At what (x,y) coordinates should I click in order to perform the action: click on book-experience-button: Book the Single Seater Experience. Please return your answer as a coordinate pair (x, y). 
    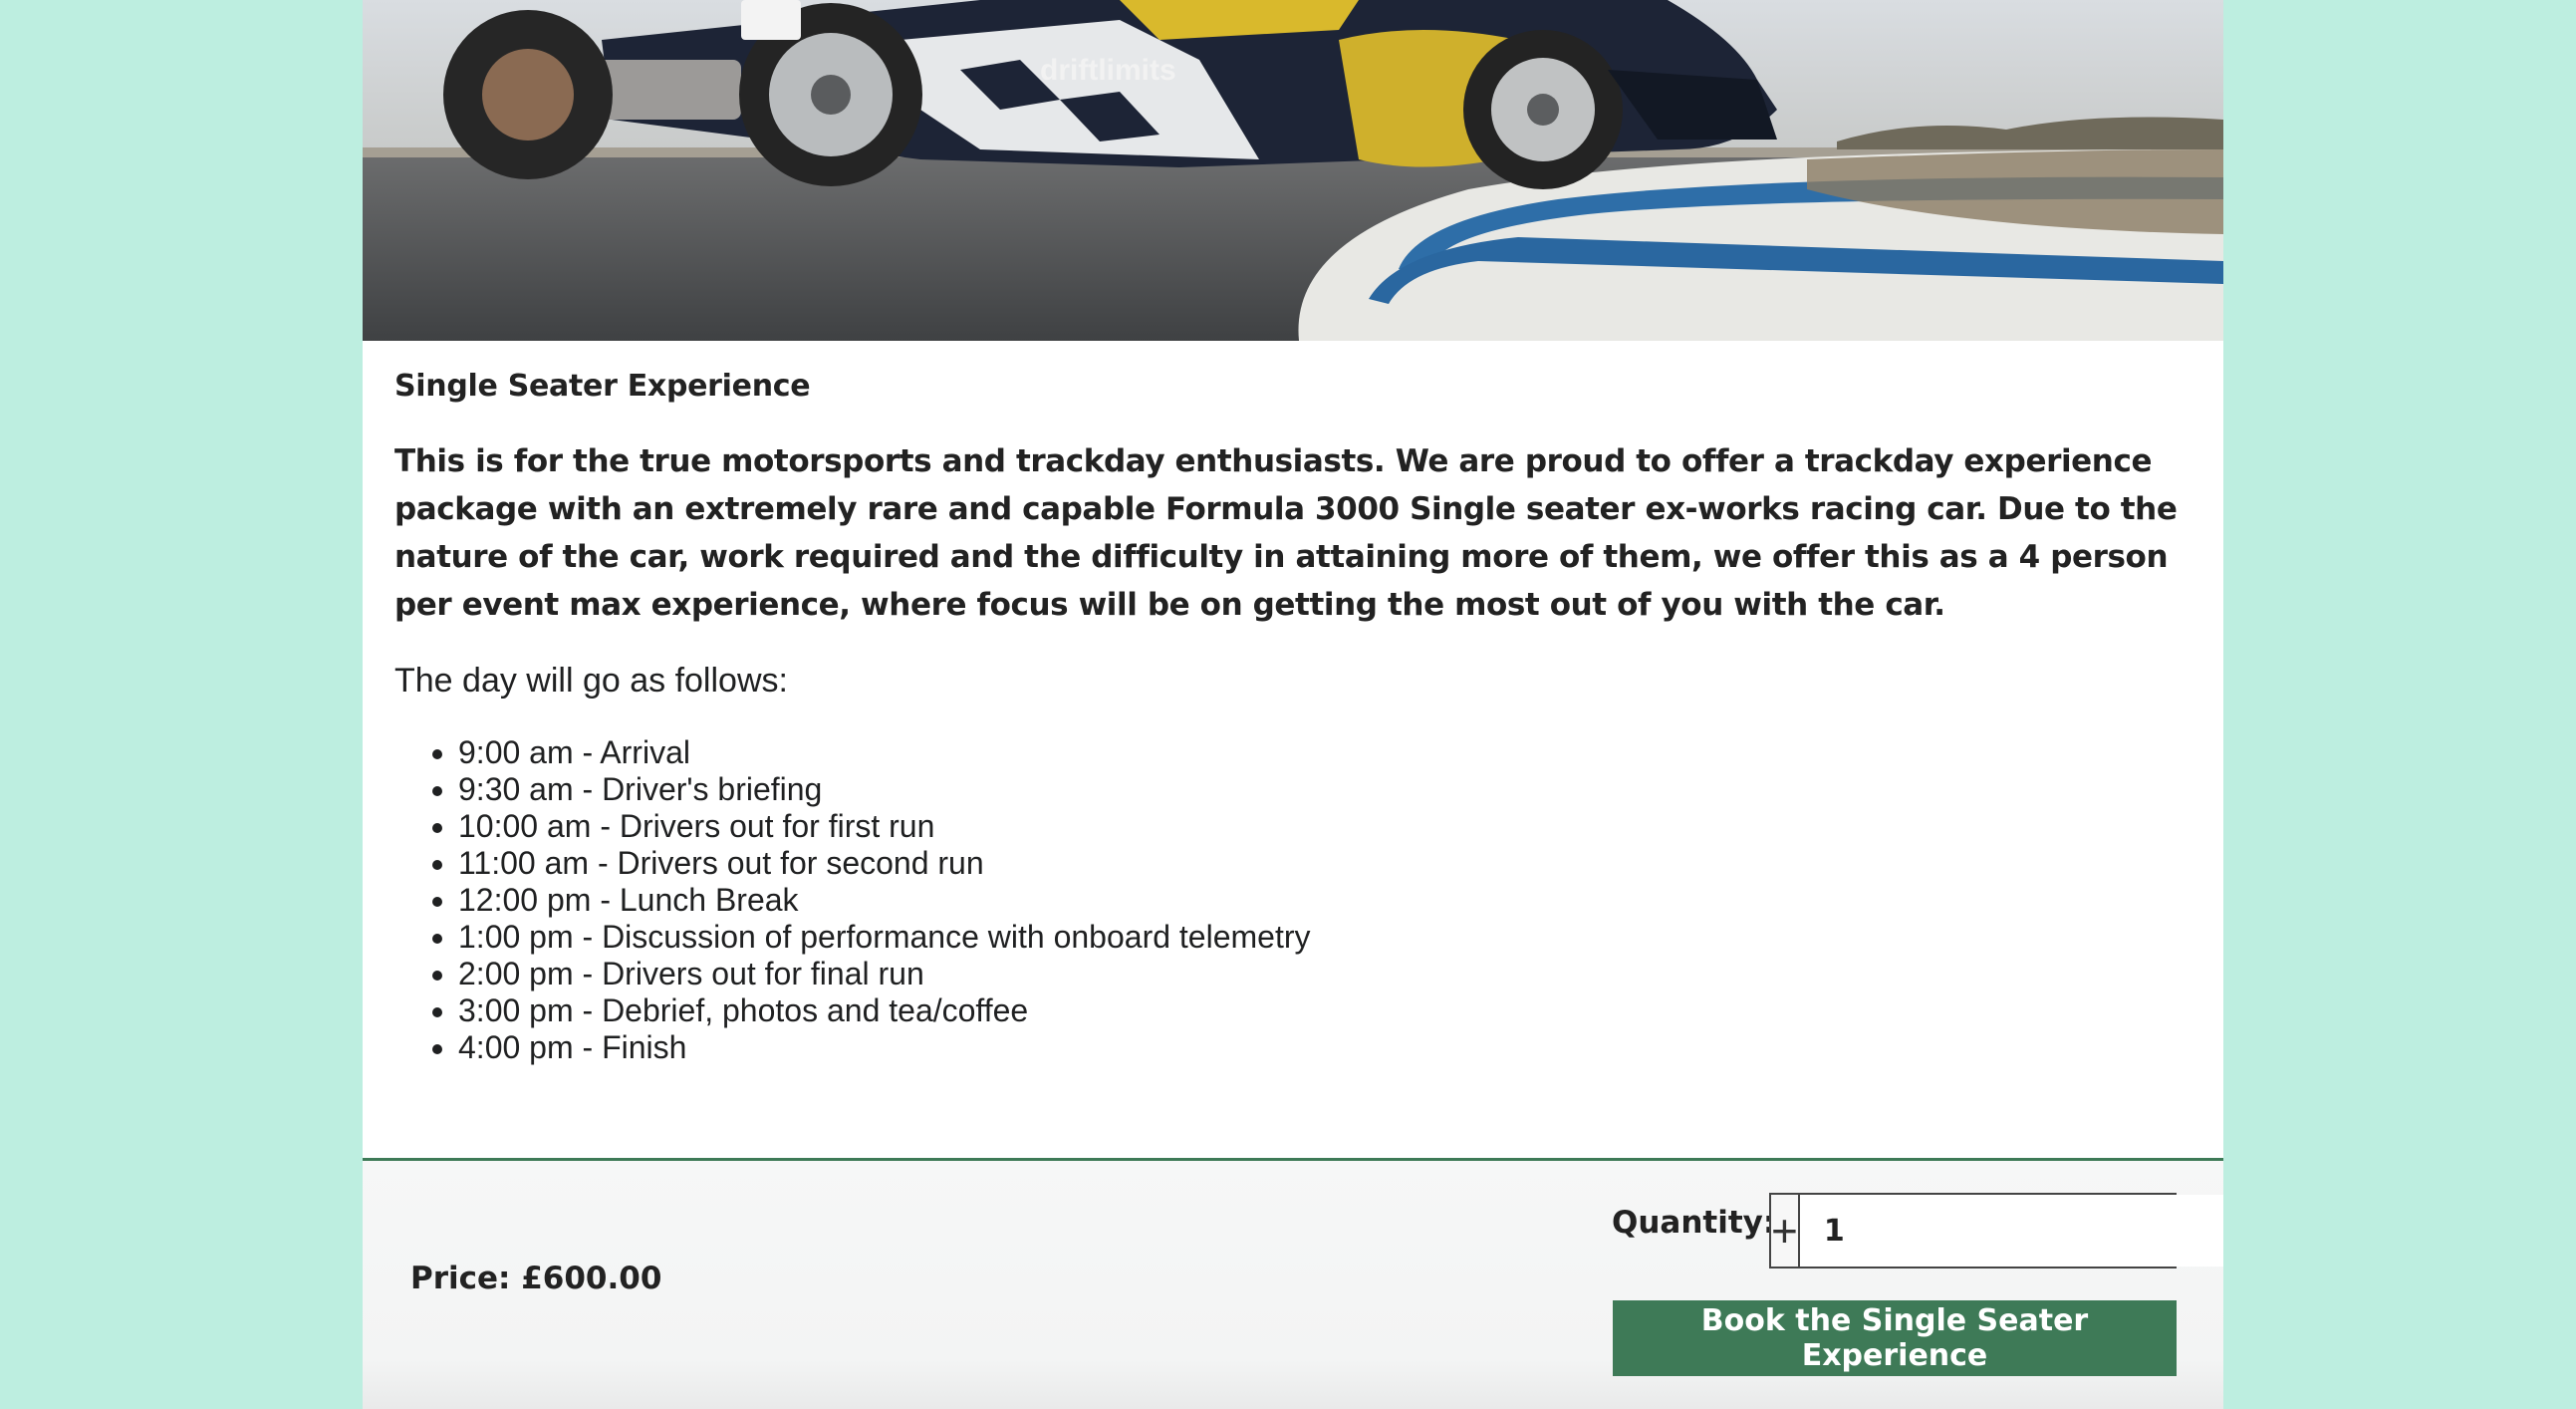
    Looking at the image, I should click on (1895, 1338).